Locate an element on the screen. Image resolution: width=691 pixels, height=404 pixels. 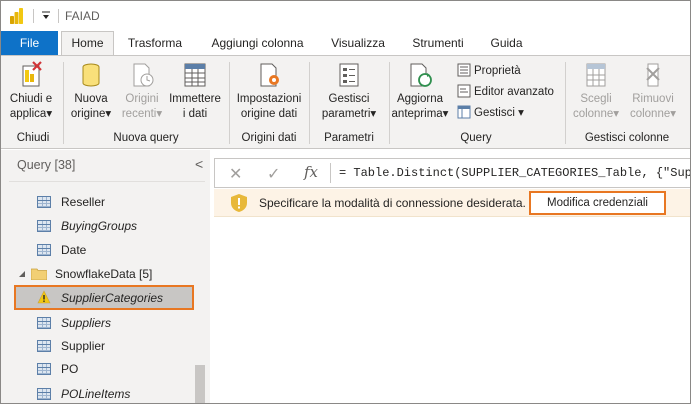
query-item-suppliers: Suppliers is located at coordinates (74, 323).